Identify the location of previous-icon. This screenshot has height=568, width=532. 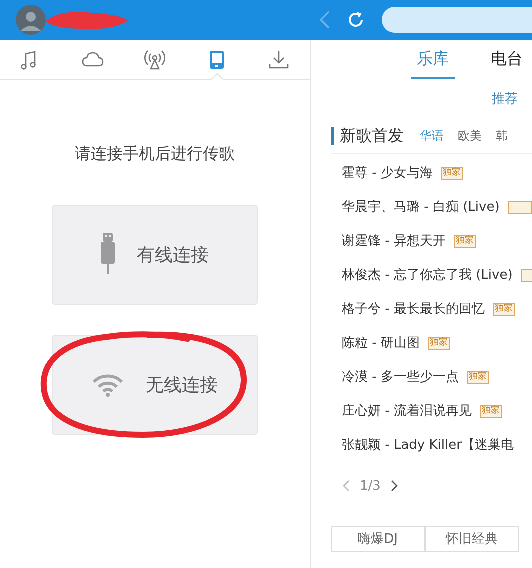
(346, 486).